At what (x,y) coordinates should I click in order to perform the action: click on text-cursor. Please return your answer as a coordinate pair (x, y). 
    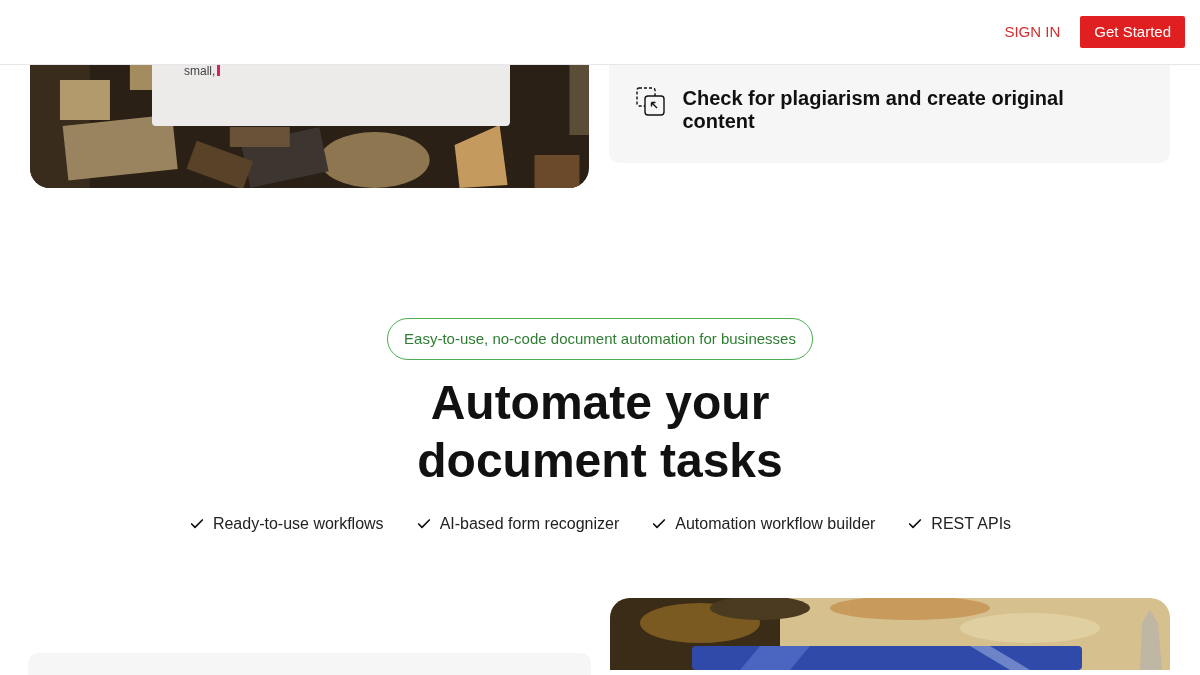
    Looking at the image, I should click on (219, 70).